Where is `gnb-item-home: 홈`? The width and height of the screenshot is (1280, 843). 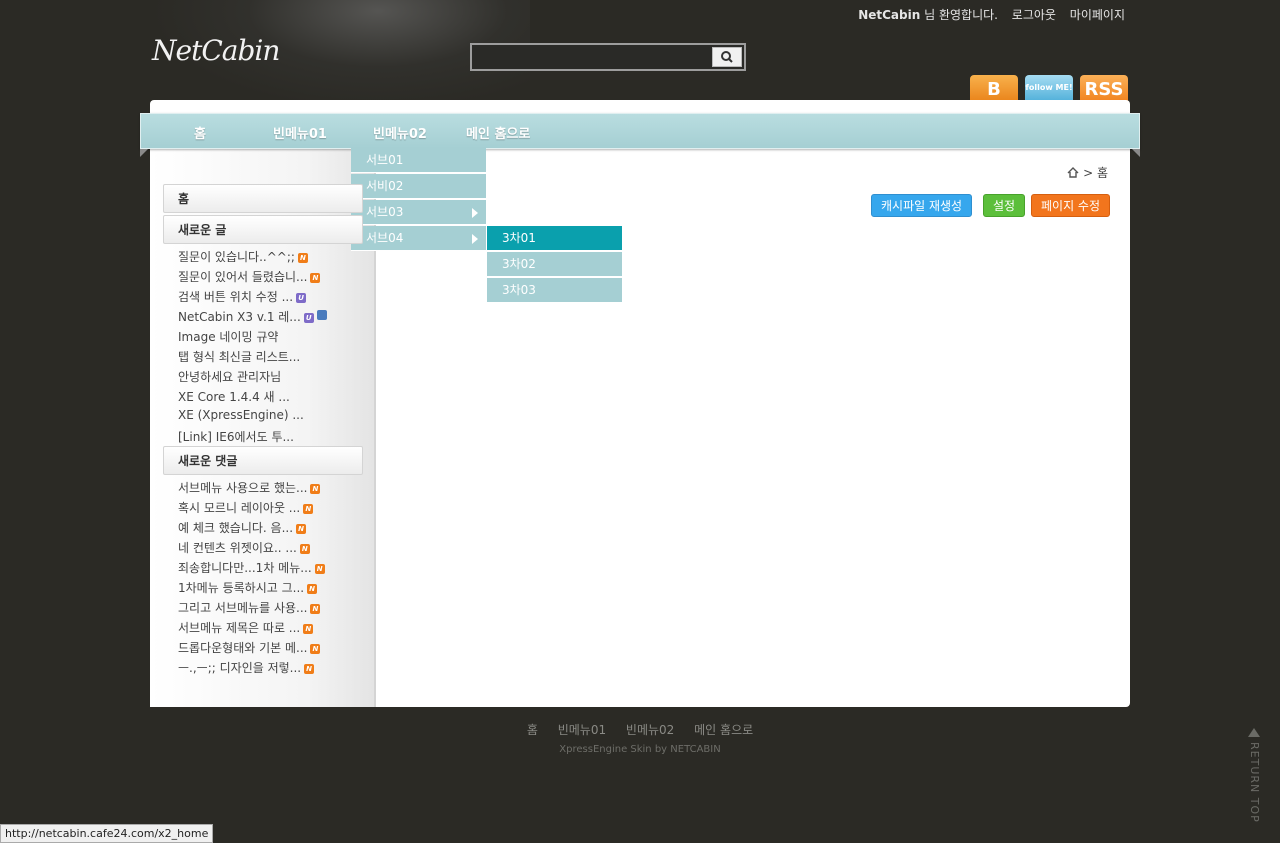
gnb-item-home: 홈 is located at coordinates (200, 132).